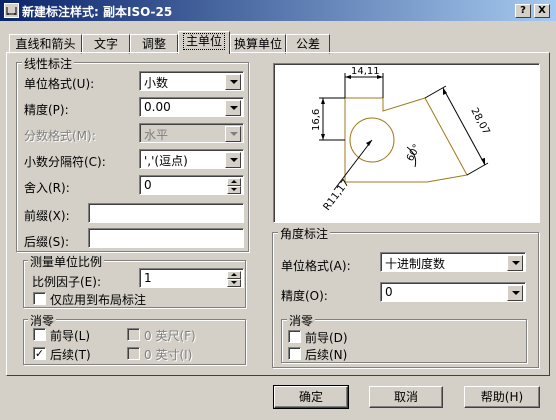 This screenshot has height=420, width=556. Describe the element at coordinates (406, 140) in the screenshot. I see `preview-geometry` at that location.